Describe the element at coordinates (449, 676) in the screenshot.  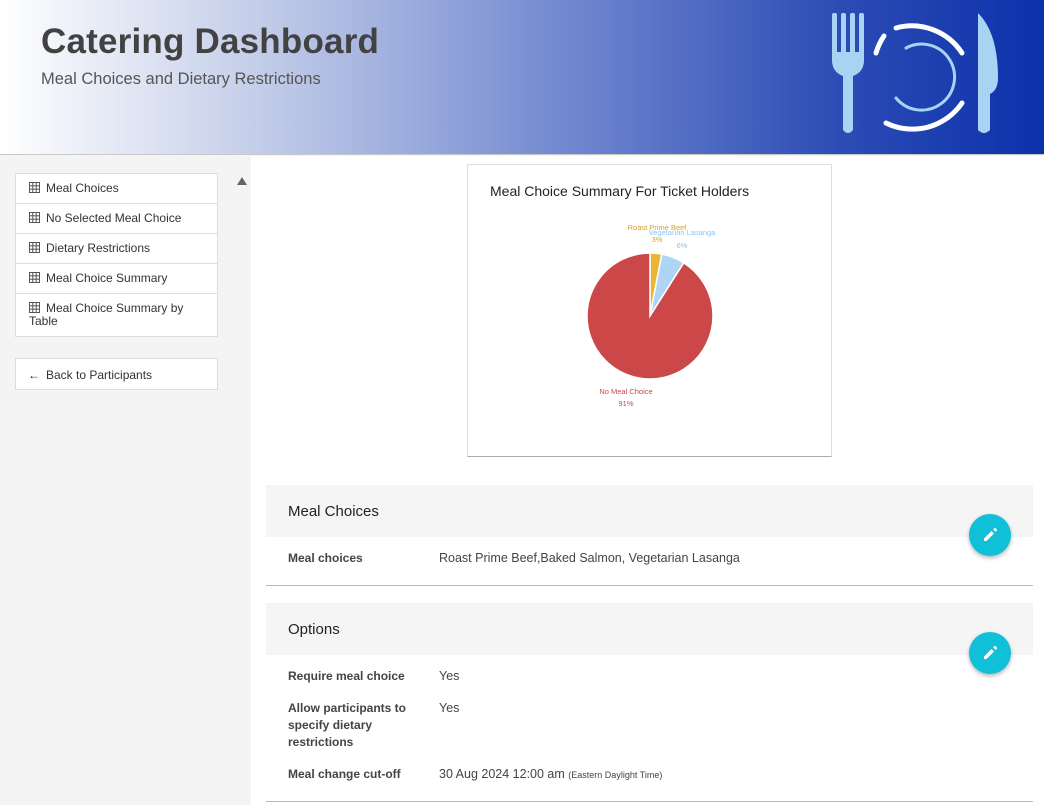
I see `require-meal-choice-value: Yes` at that location.